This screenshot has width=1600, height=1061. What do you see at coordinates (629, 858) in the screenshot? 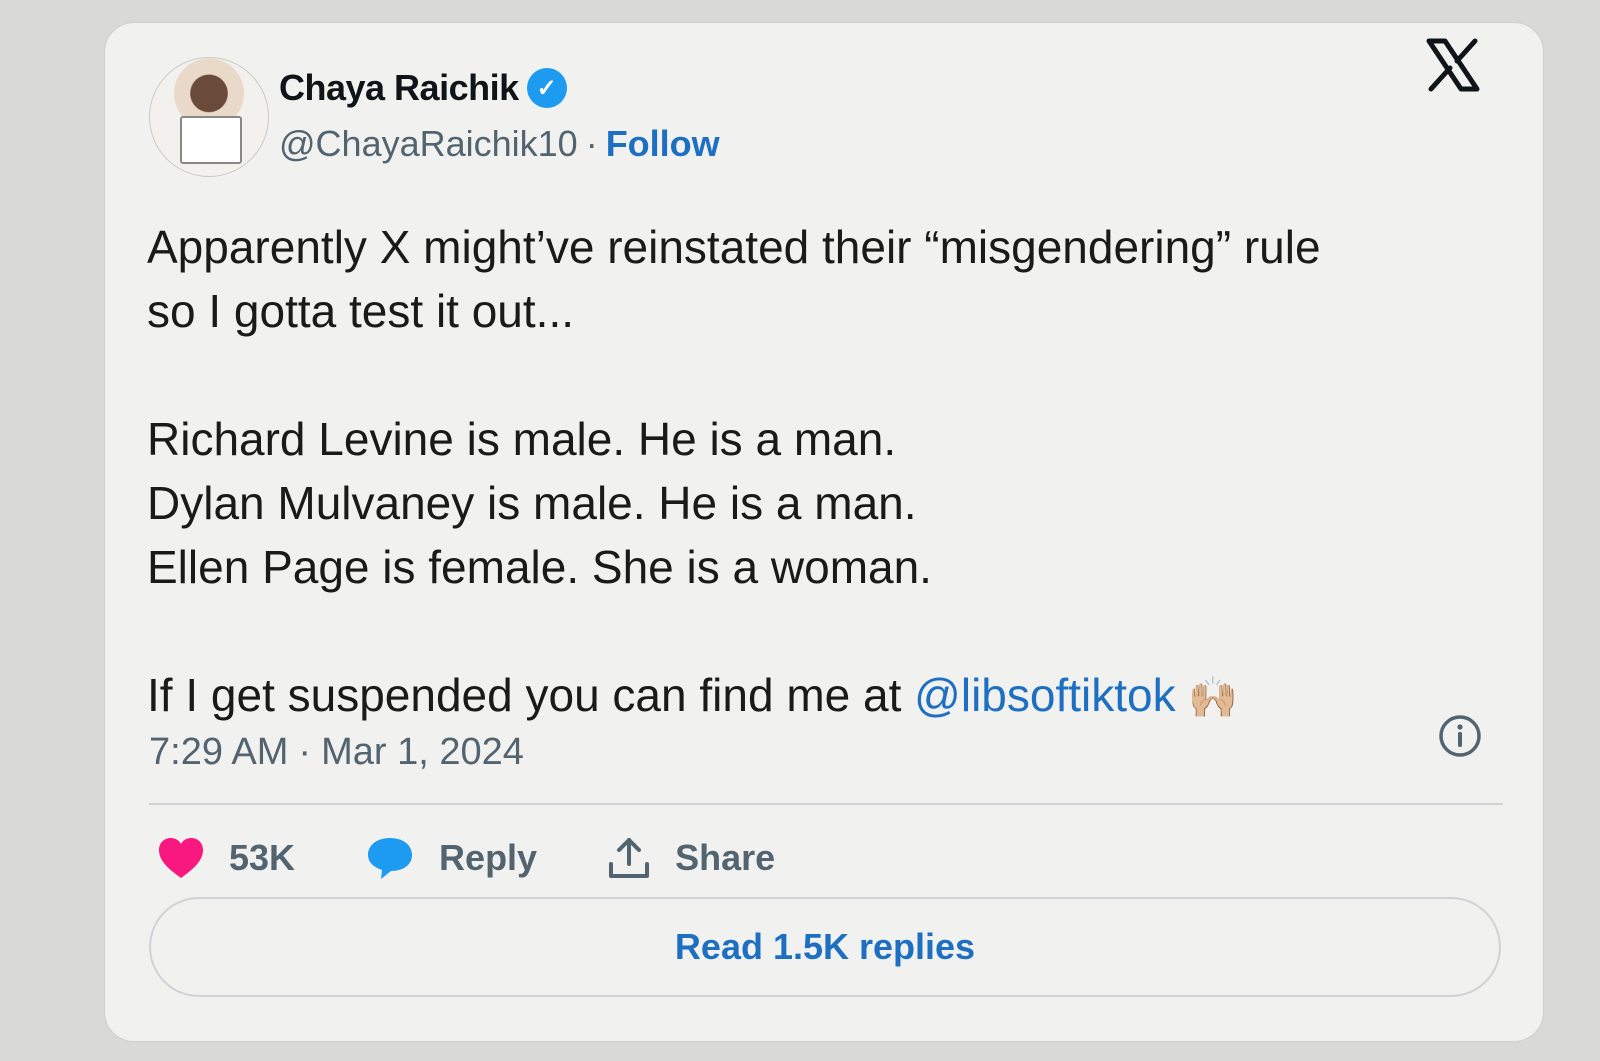
I see `share-icon` at bounding box center [629, 858].